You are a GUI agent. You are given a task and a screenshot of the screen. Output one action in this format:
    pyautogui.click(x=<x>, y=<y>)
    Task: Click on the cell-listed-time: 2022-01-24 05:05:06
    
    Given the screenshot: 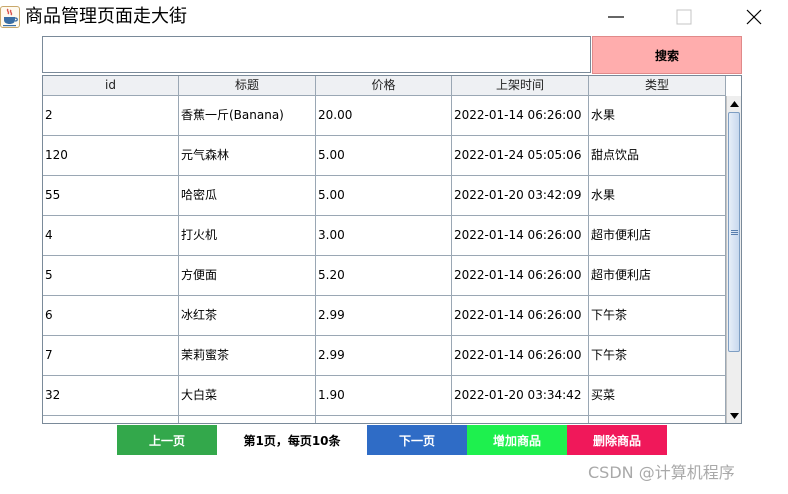 What is the action you would take?
    pyautogui.click(x=520, y=155)
    